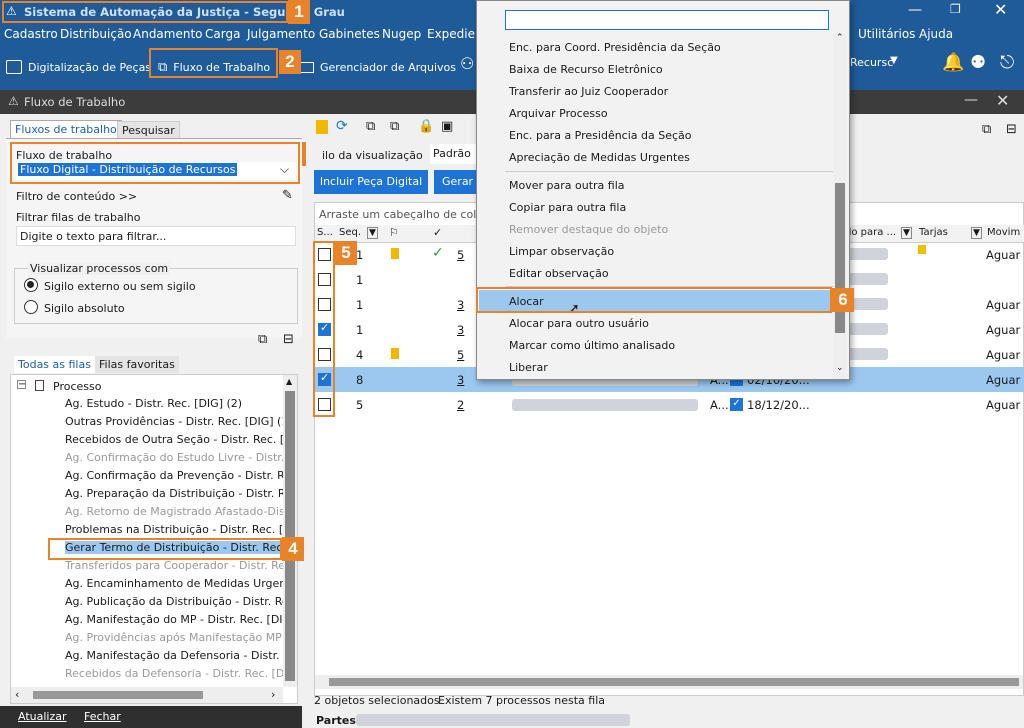 The height and width of the screenshot is (728, 1024). Describe the element at coordinates (736, 404) in the screenshot. I see `row-date-checkbox: ✓` at that location.